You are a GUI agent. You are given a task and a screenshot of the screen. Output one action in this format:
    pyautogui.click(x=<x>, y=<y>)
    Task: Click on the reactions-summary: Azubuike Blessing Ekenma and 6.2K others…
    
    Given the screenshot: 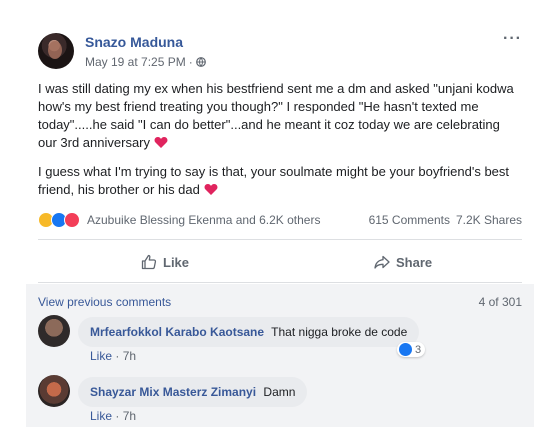 What is the action you would take?
    pyautogui.click(x=280, y=220)
    